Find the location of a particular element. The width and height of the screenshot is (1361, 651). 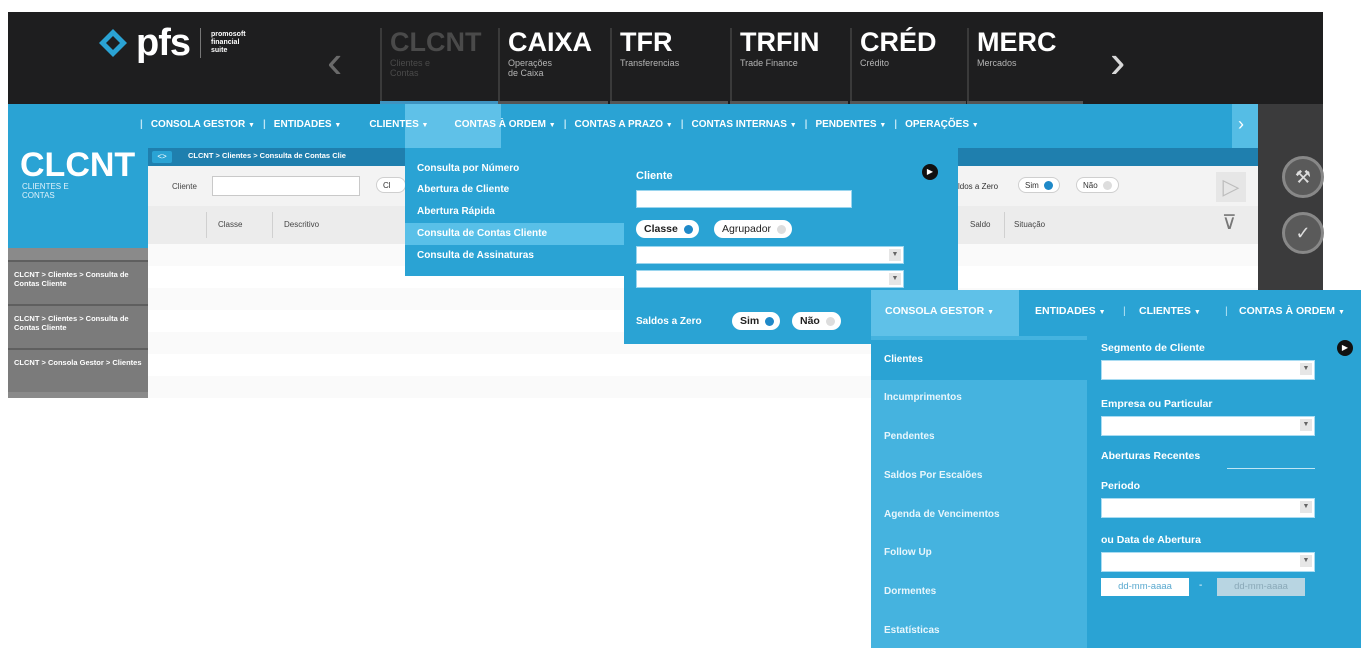

menu-consola-gestor: CONSOLA GESTOR ▼ is located at coordinates (203, 124).